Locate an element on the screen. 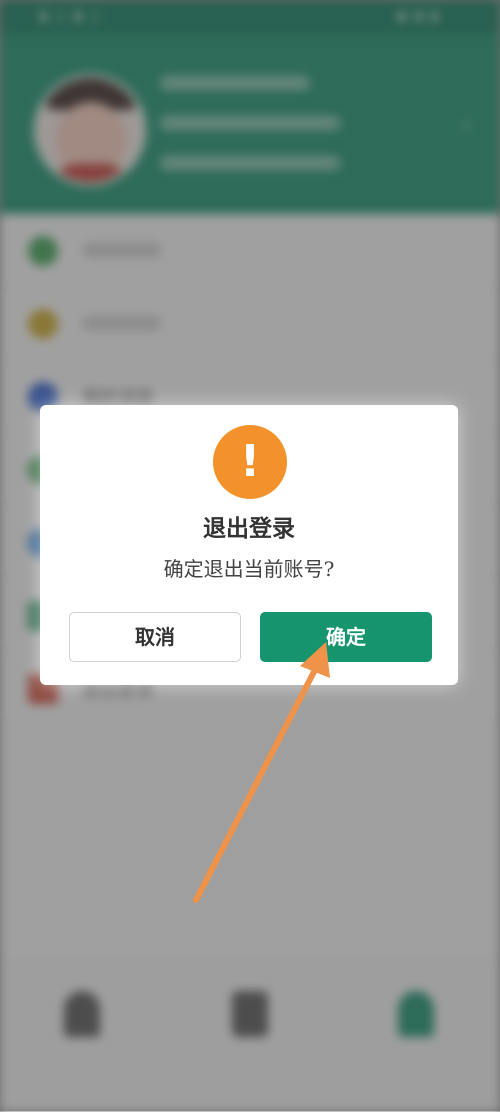 Image resolution: width=500 pixels, height=1112 pixels. dialog-title: 退出登录 is located at coordinates (249, 528).